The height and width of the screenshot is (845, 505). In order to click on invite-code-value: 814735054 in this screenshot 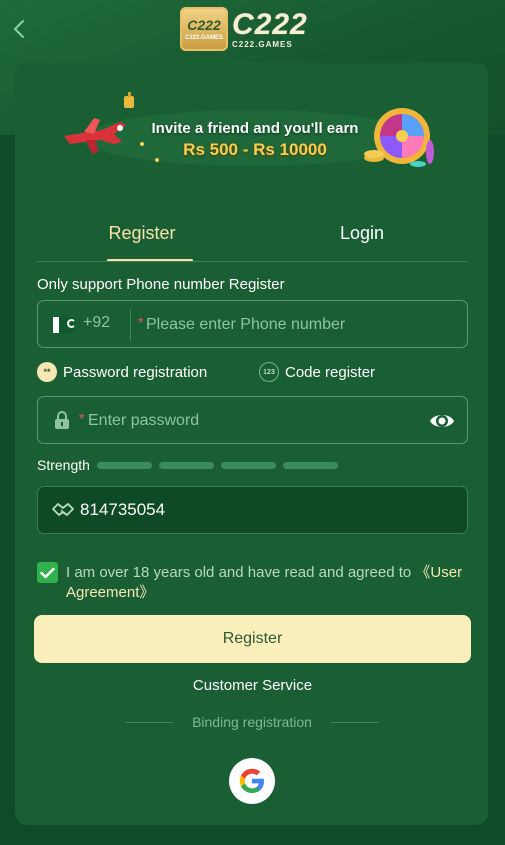, I will do `click(123, 509)`.